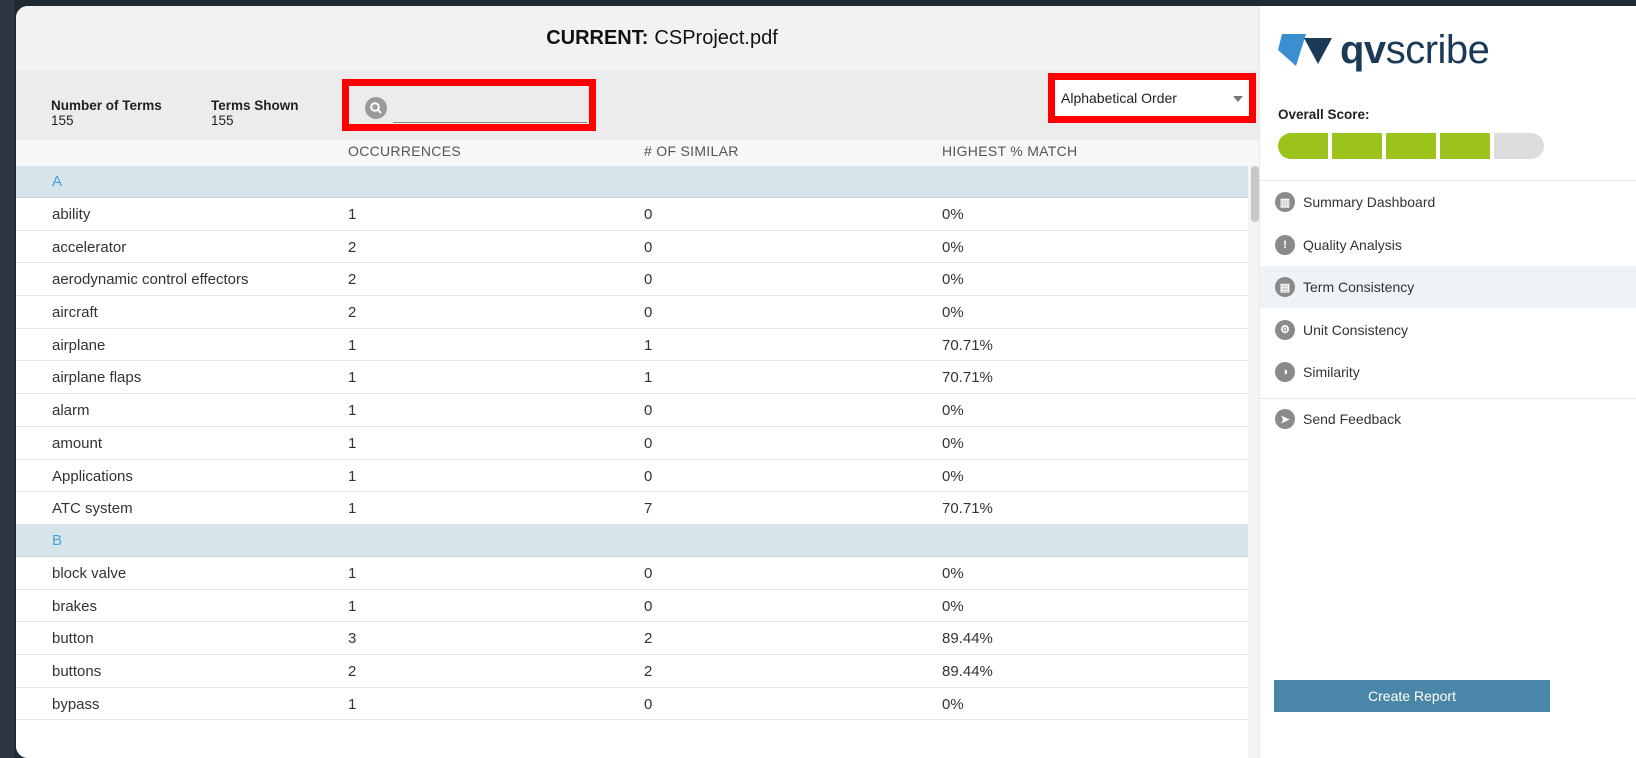 This screenshot has width=1636, height=758. What do you see at coordinates (1255, 194) in the screenshot?
I see `scroll-thumb` at bounding box center [1255, 194].